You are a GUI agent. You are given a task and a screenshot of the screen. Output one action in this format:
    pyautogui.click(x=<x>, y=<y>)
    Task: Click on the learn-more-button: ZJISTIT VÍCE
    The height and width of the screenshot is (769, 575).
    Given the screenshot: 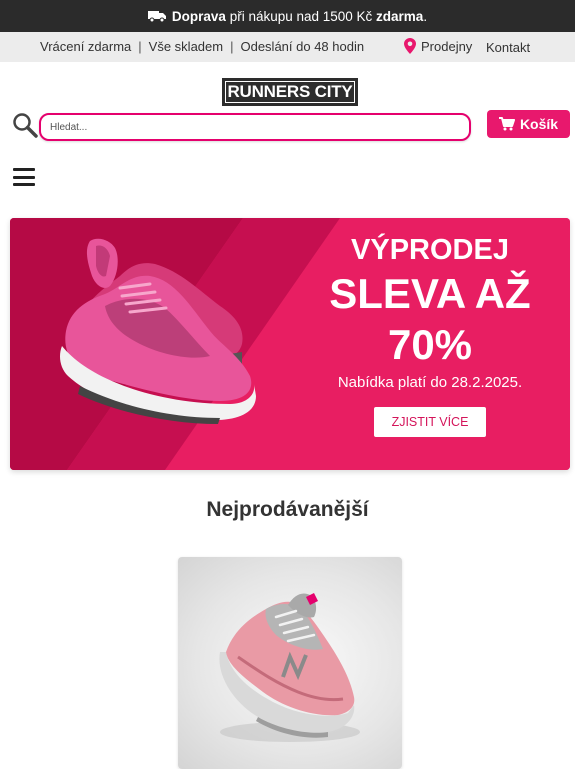 What is the action you would take?
    pyautogui.click(x=430, y=422)
    